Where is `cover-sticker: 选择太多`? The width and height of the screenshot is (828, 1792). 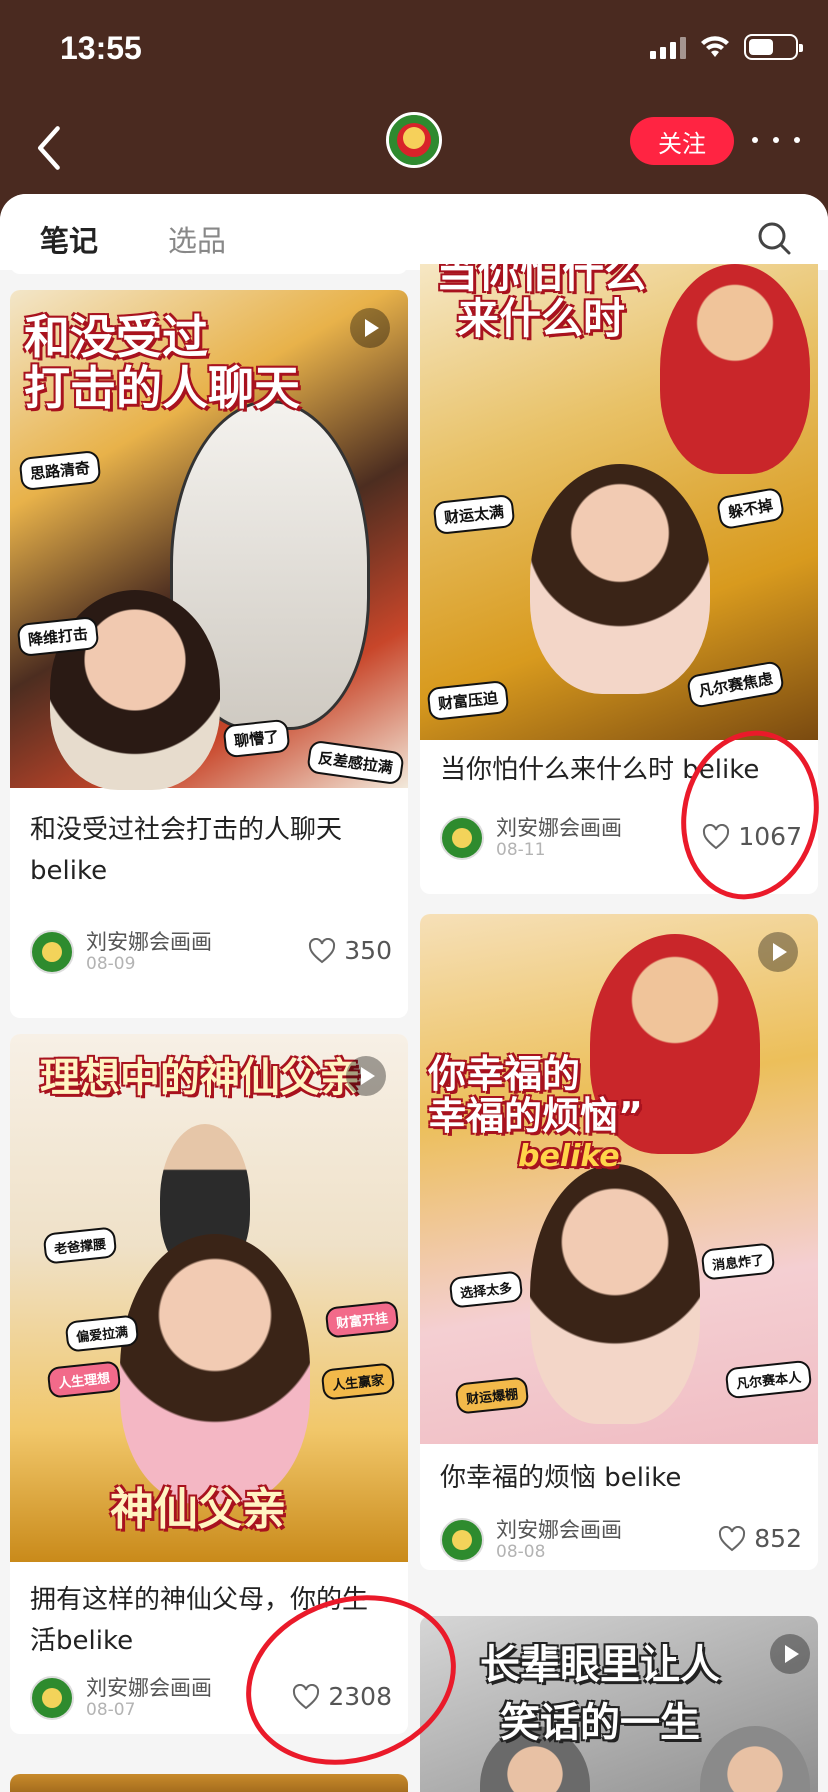 cover-sticker: 选择太多 is located at coordinates (486, 1289).